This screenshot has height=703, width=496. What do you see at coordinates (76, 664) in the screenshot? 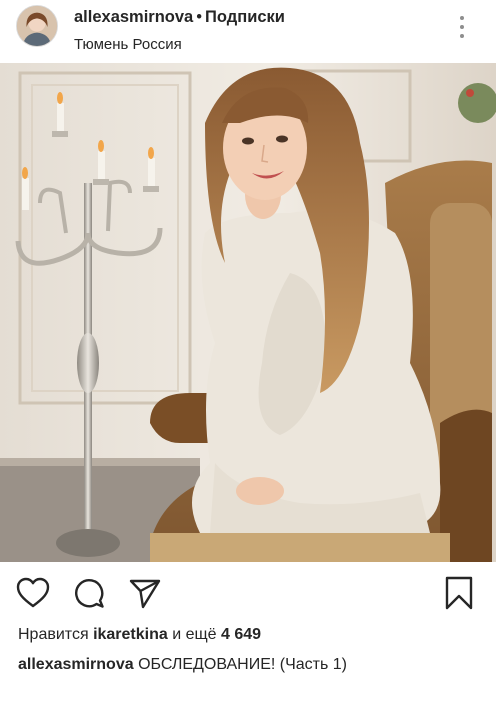
I see `caption-username: allexasmirnova` at bounding box center [76, 664].